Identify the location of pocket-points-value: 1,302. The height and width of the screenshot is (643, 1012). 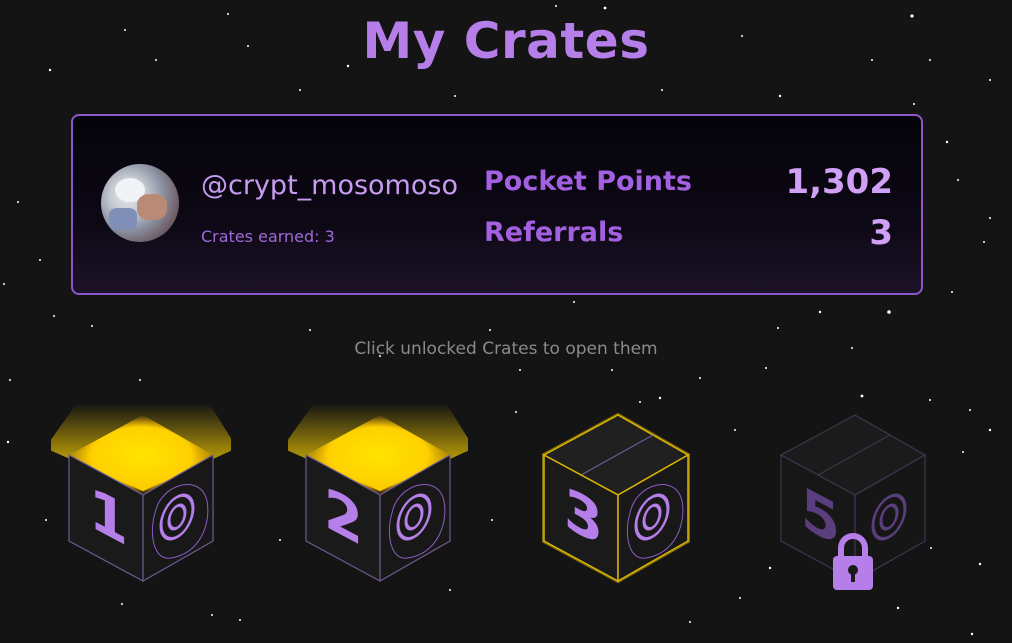
(839, 182).